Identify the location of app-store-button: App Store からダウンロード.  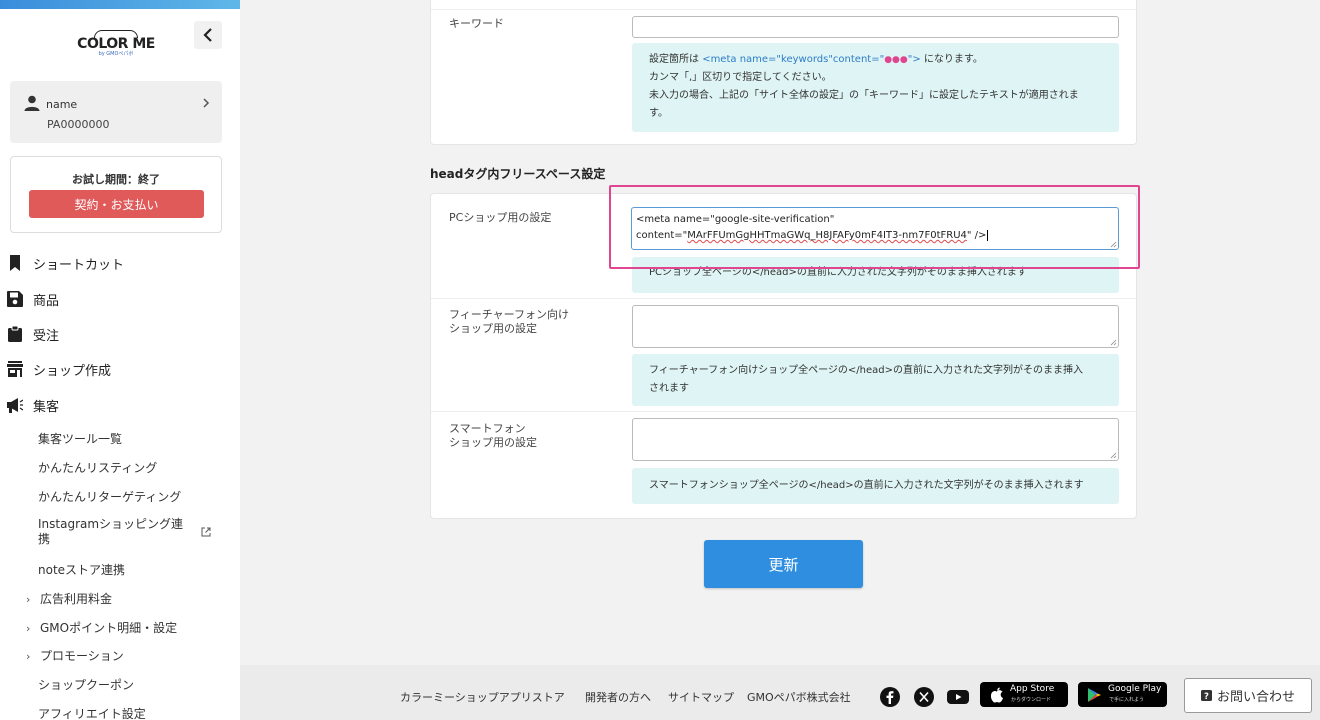
(1024, 694).